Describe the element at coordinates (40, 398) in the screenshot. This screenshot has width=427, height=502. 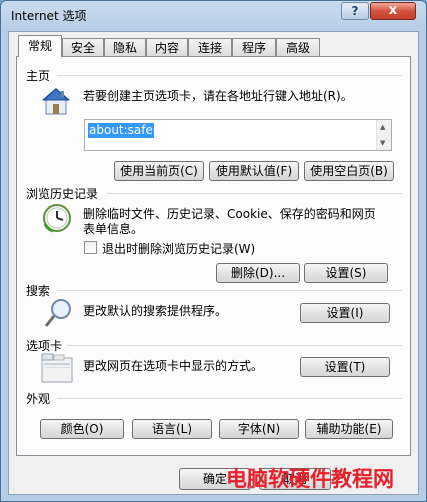
I see `appearance-group-title: 外观` at that location.